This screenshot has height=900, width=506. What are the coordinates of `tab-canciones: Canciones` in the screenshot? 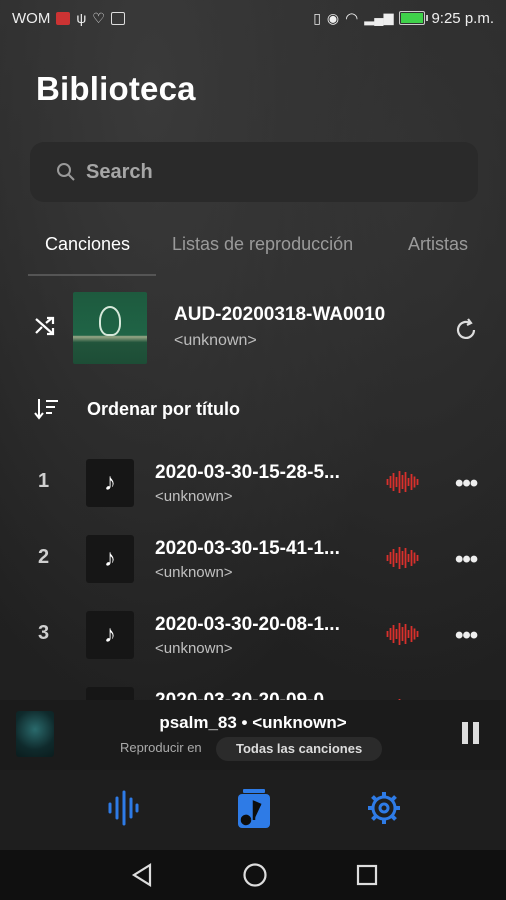 It's located at (87, 244).